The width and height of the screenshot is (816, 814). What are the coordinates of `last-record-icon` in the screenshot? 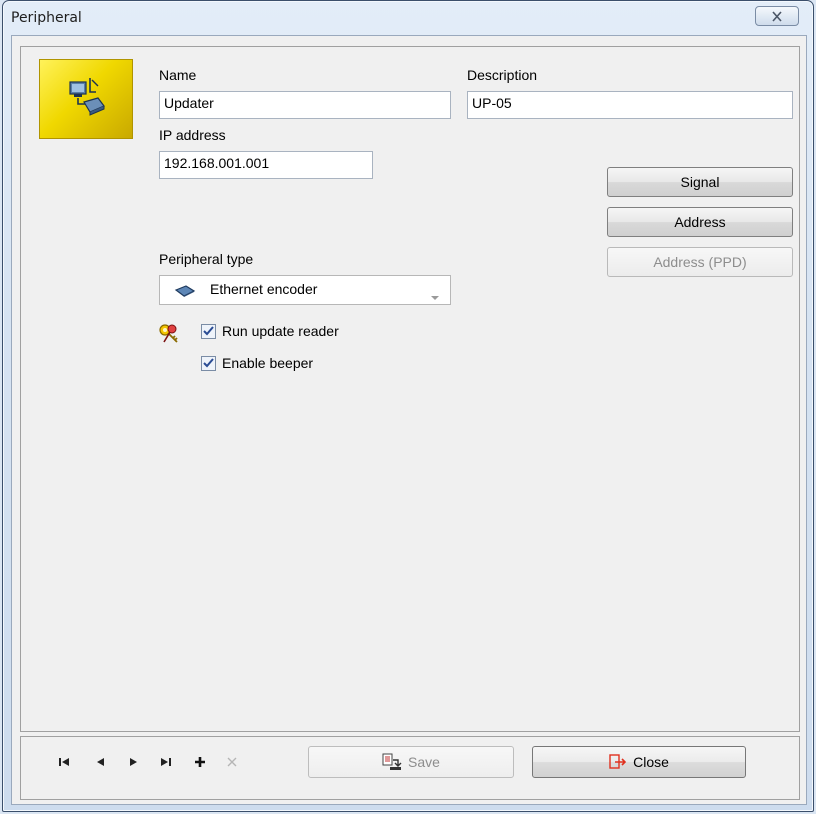 It's located at (166, 762).